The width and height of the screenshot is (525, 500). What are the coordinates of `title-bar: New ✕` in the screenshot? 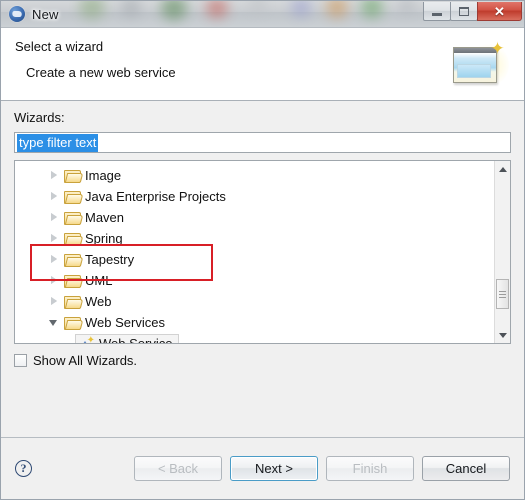 It's located at (262, 14).